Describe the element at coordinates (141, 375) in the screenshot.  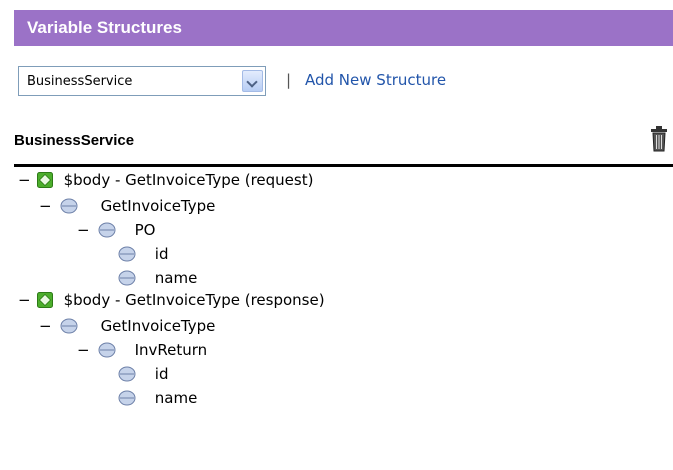
I see `tree-node-response-id: id` at that location.